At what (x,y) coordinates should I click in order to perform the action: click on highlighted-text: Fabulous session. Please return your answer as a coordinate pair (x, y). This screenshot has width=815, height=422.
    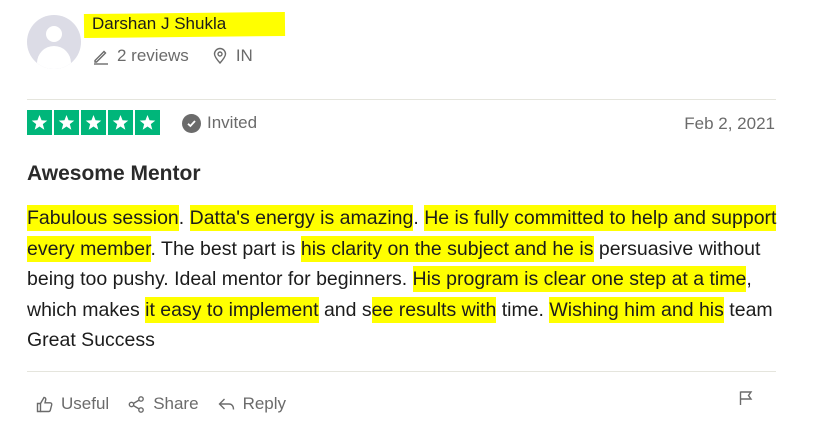
    Looking at the image, I should click on (103, 218).